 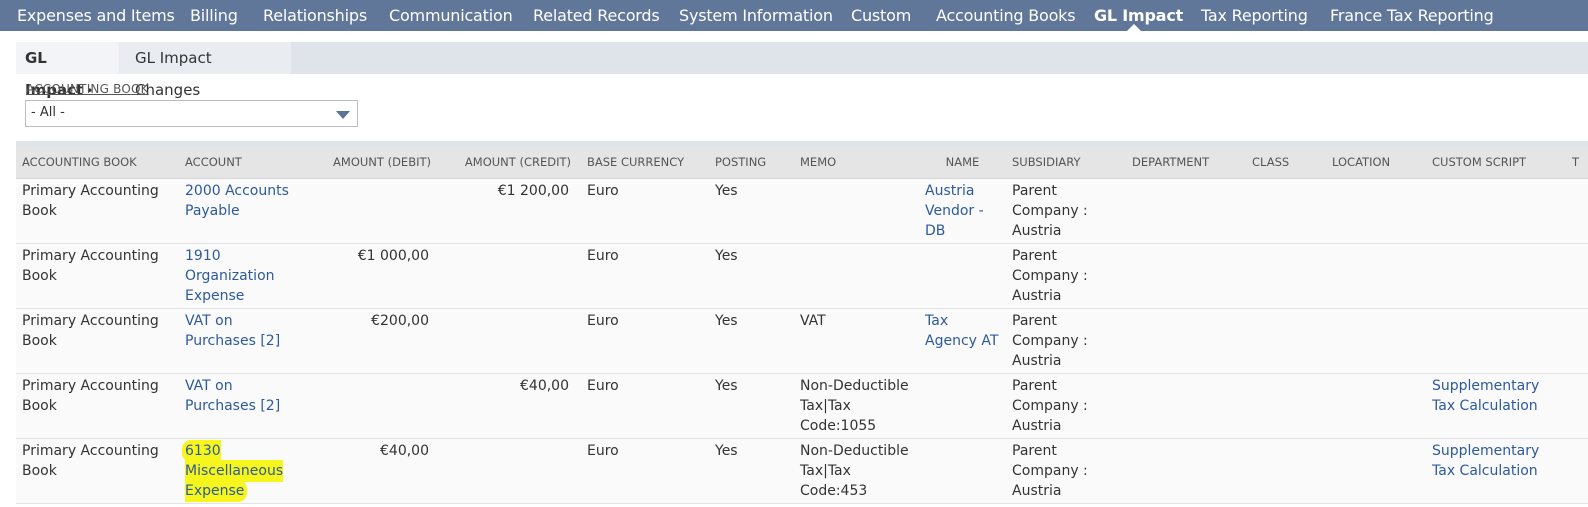 What do you see at coordinates (1286, 163) in the screenshot?
I see `col-header-class: CLASS` at bounding box center [1286, 163].